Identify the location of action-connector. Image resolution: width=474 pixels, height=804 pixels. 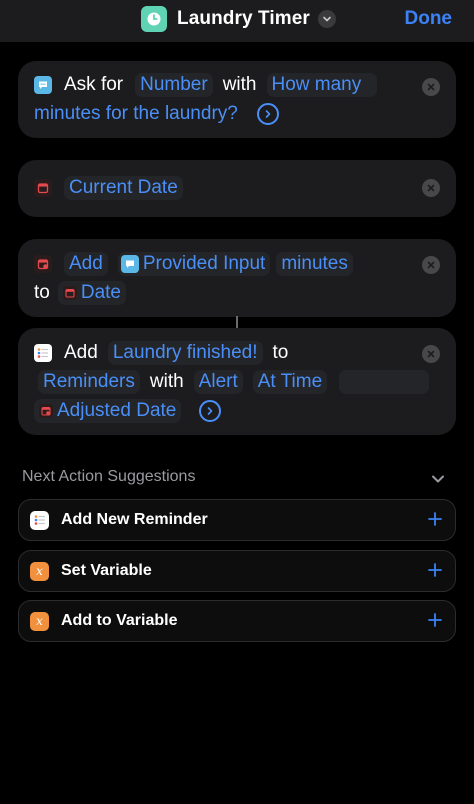
(237, 322).